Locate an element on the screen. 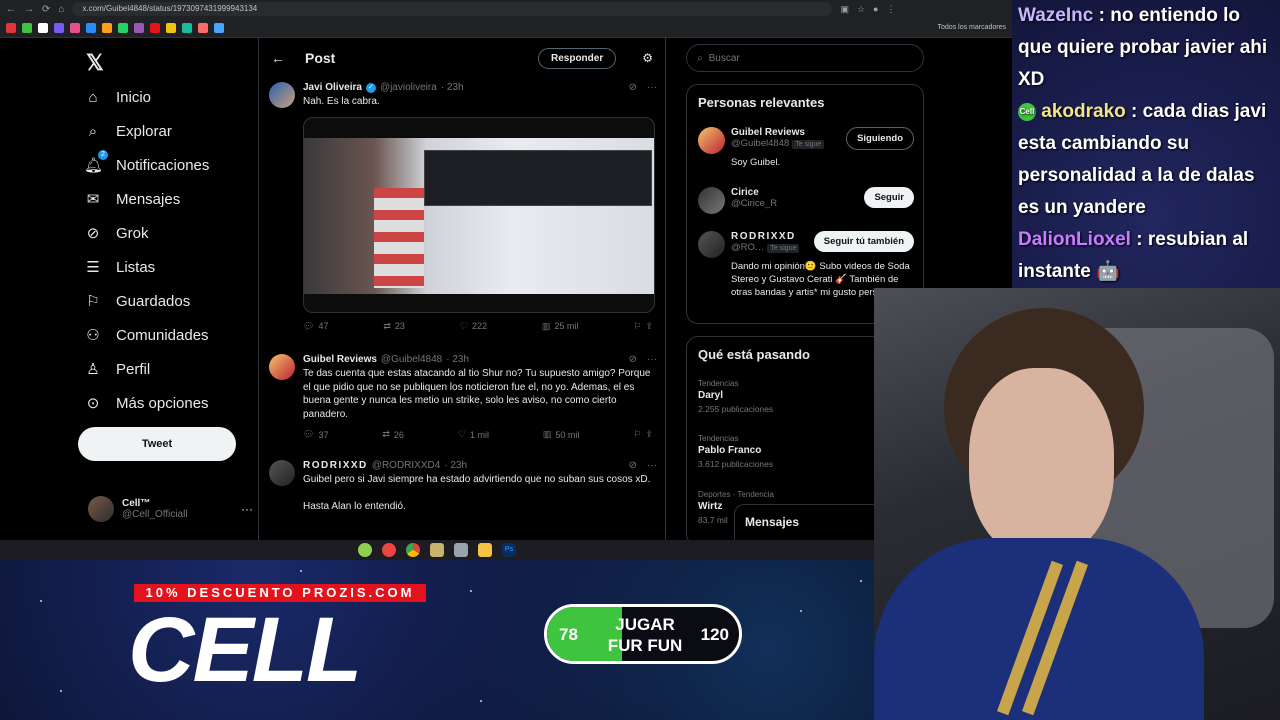 This screenshot has height=720, width=1280. follow-back-button: Seguir tú también is located at coordinates (863, 241).